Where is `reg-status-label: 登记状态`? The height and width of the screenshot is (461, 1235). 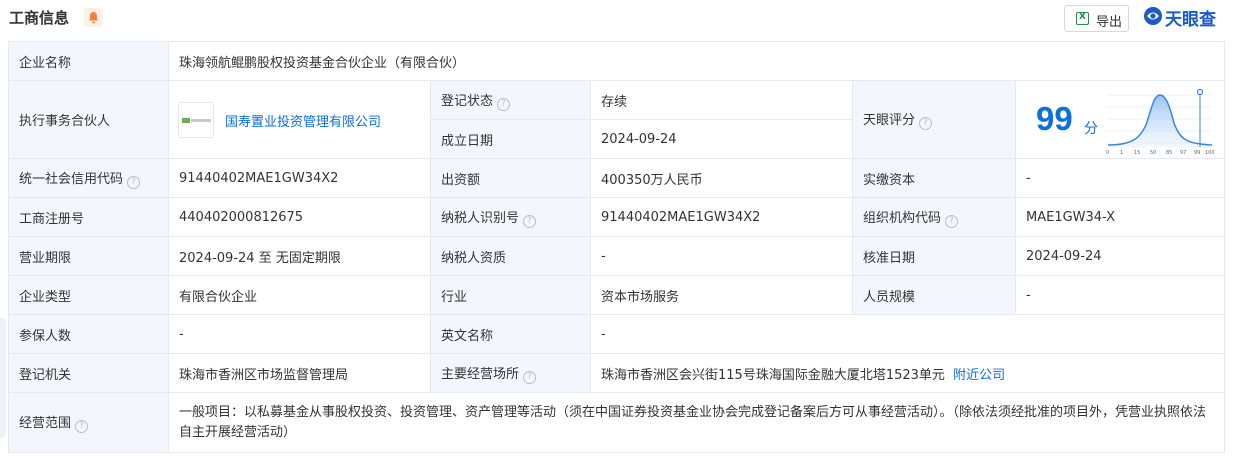
reg-status-label: 登记状态 is located at coordinates (467, 101).